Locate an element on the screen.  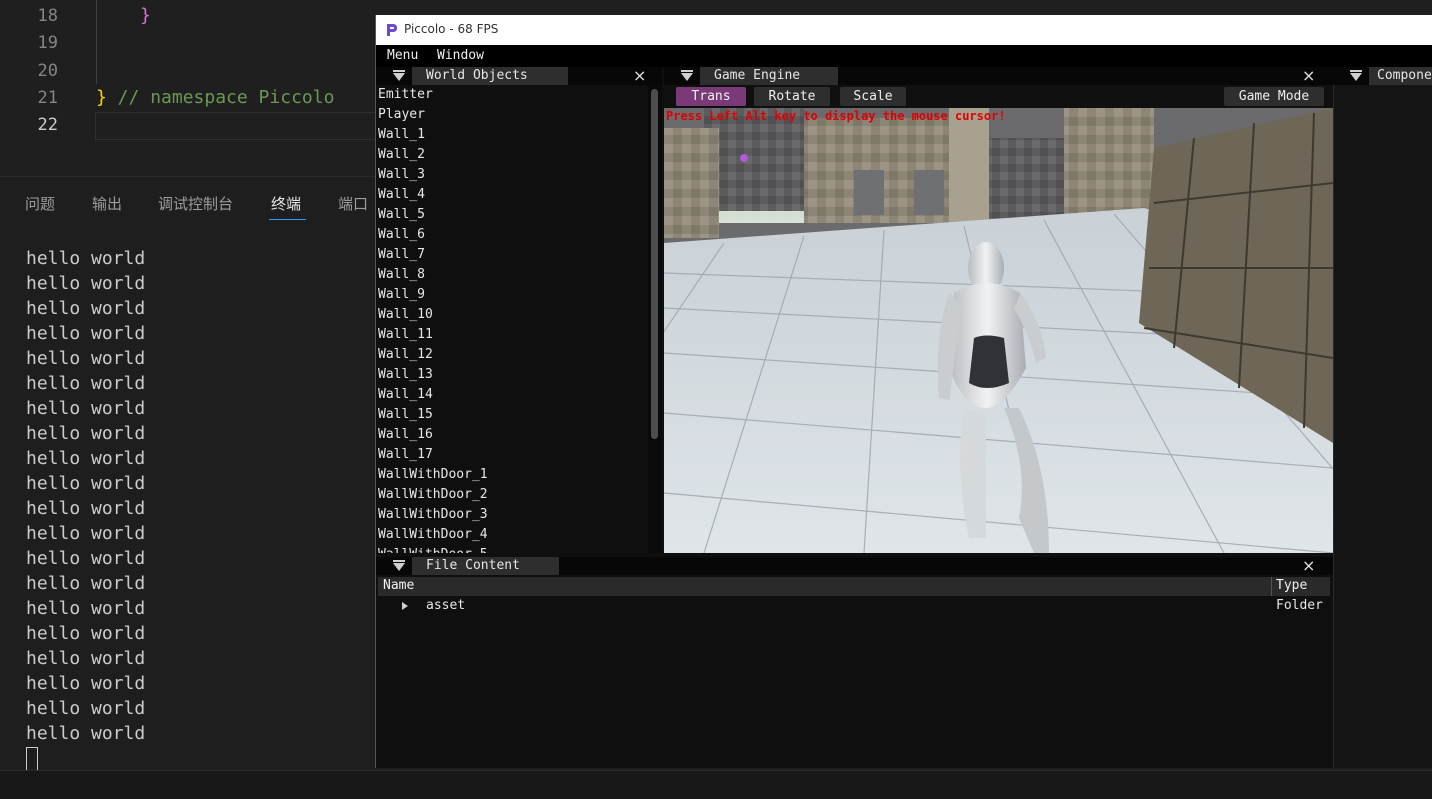
components-panel is located at coordinates (1382, 426).